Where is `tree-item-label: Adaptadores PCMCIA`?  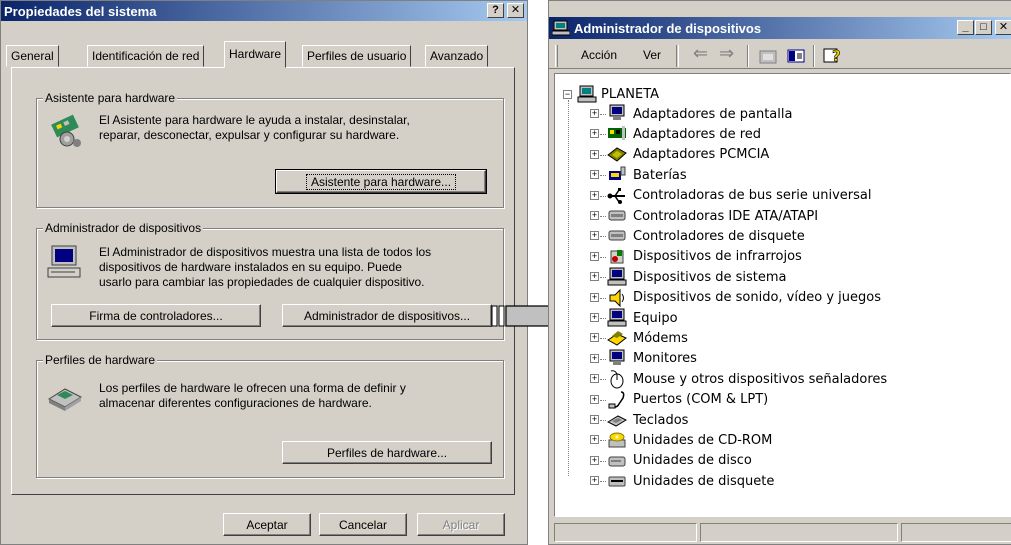
tree-item-label: Adaptadores PCMCIA is located at coordinates (701, 155).